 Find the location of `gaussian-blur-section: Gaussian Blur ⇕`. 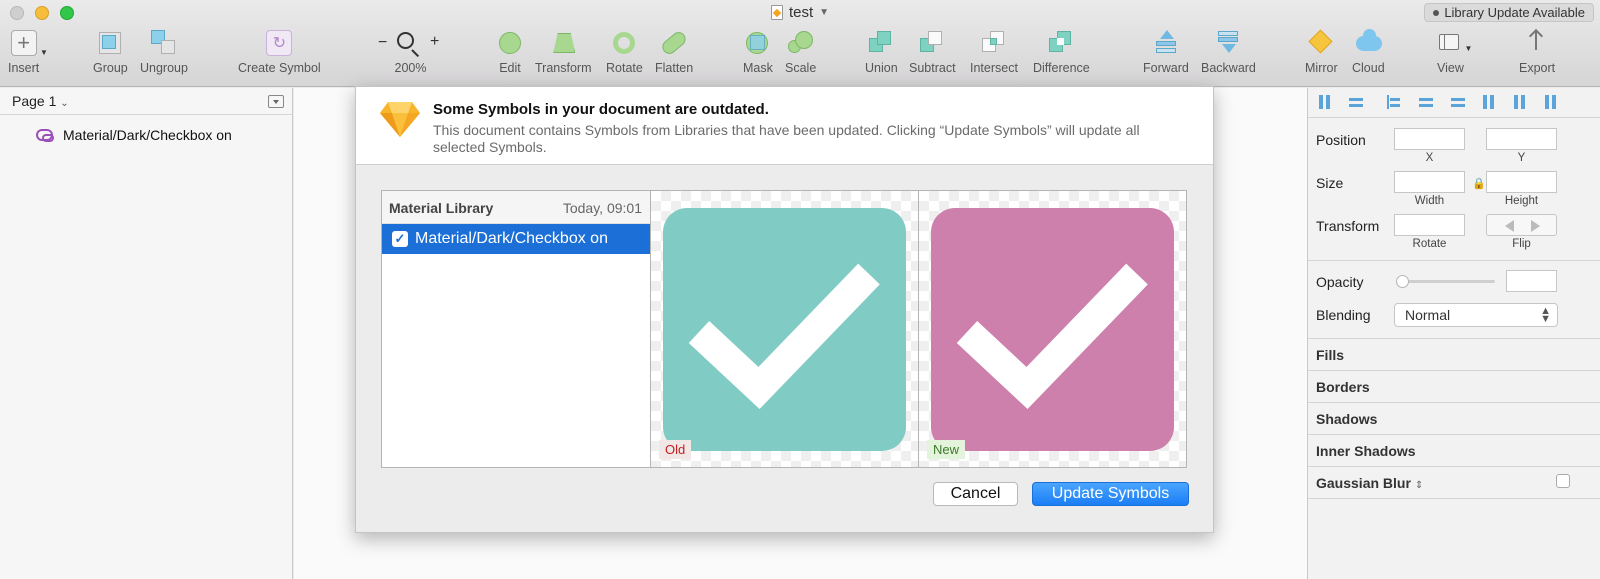

gaussian-blur-section: Gaussian Blur ⇕ is located at coordinates (1369, 483).